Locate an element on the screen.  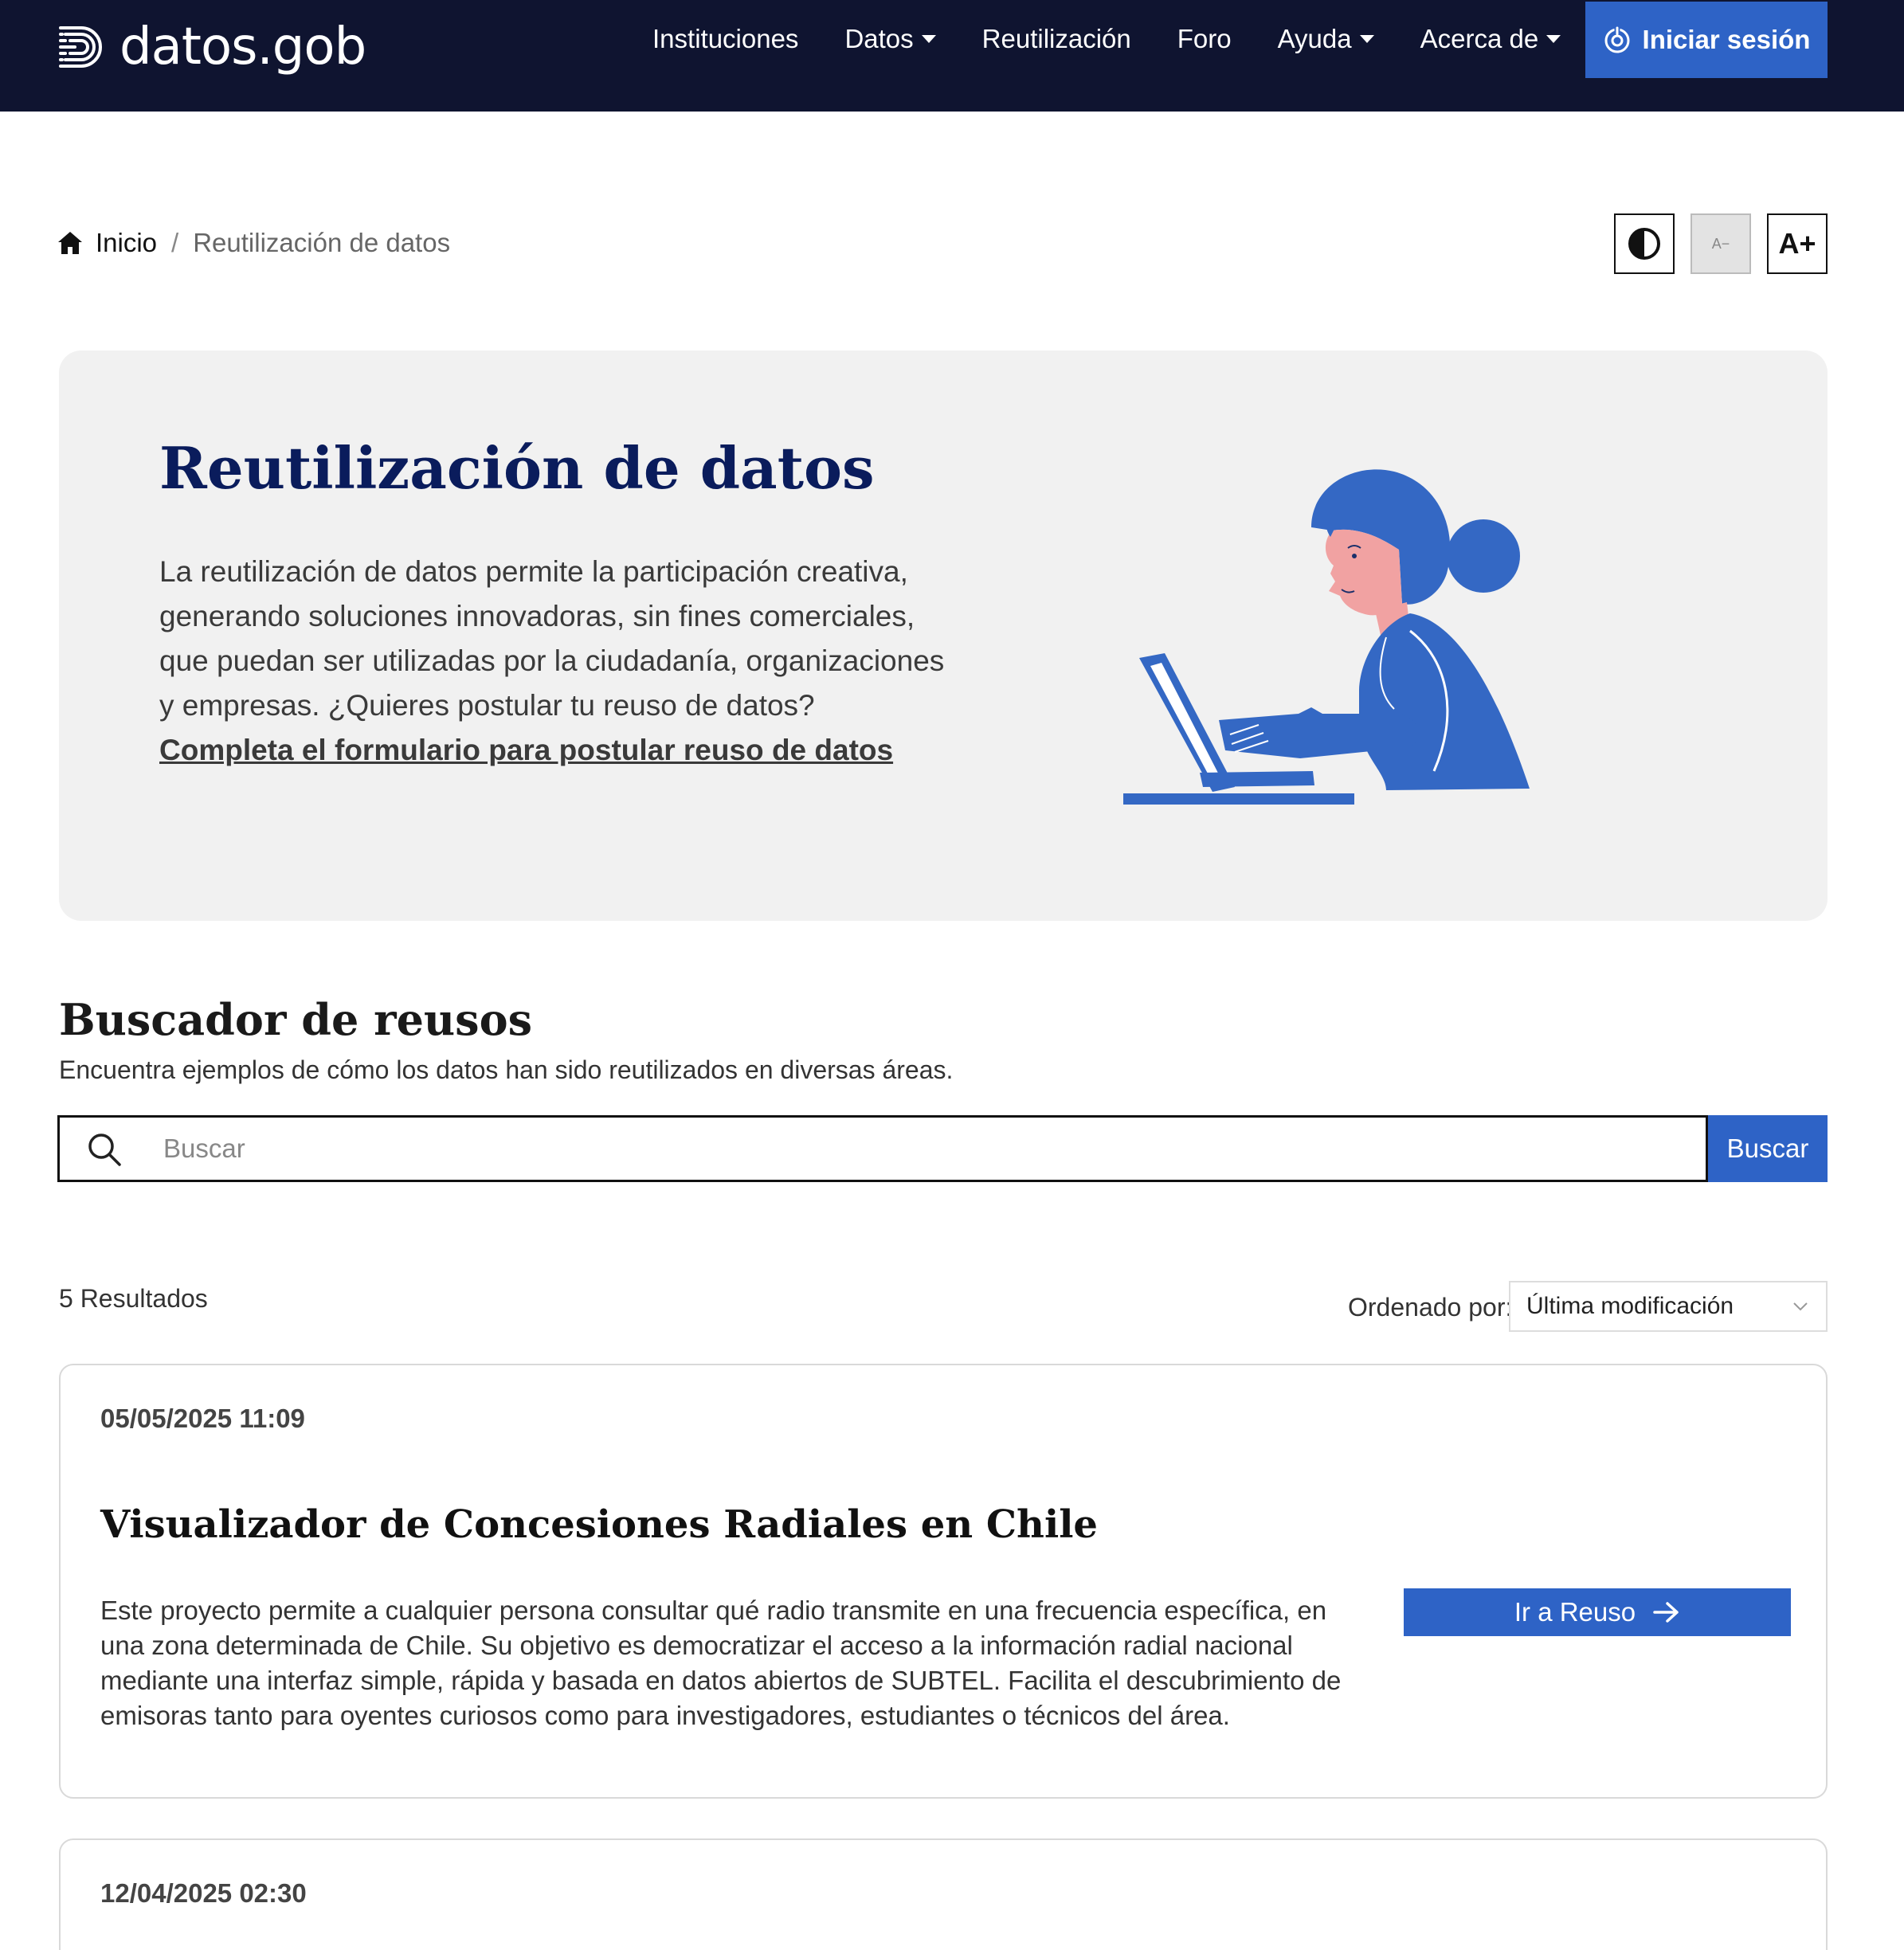
home-icon is located at coordinates (70, 243).